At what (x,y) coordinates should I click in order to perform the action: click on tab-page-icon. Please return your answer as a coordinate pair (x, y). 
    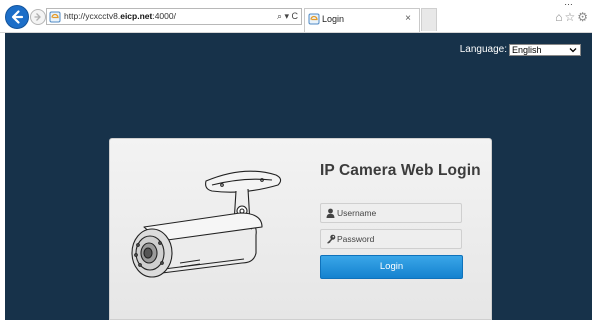
    Looking at the image, I should click on (314, 19).